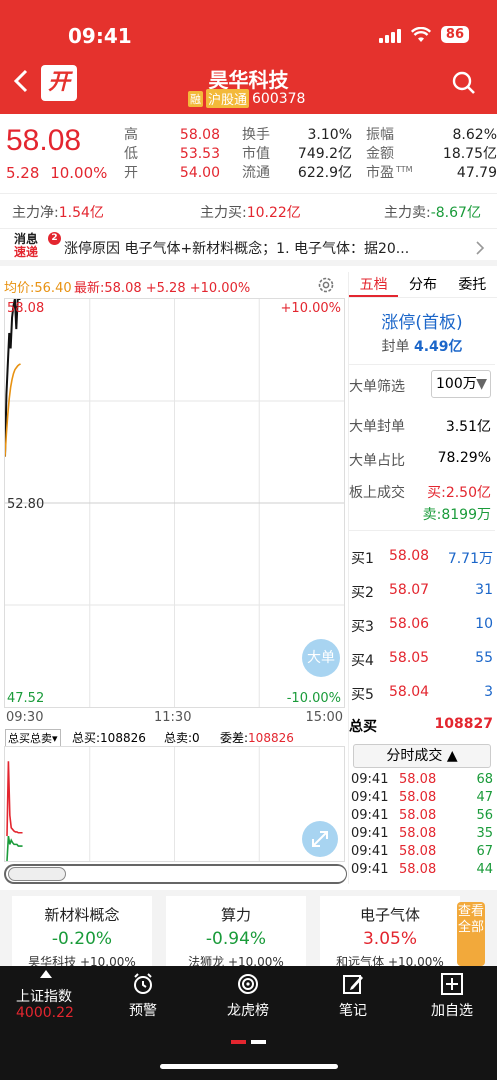 Image resolution: width=497 pixels, height=1080 pixels. What do you see at coordinates (380, 154) in the screenshot?
I see `stat-label: 金额` at bounding box center [380, 154].